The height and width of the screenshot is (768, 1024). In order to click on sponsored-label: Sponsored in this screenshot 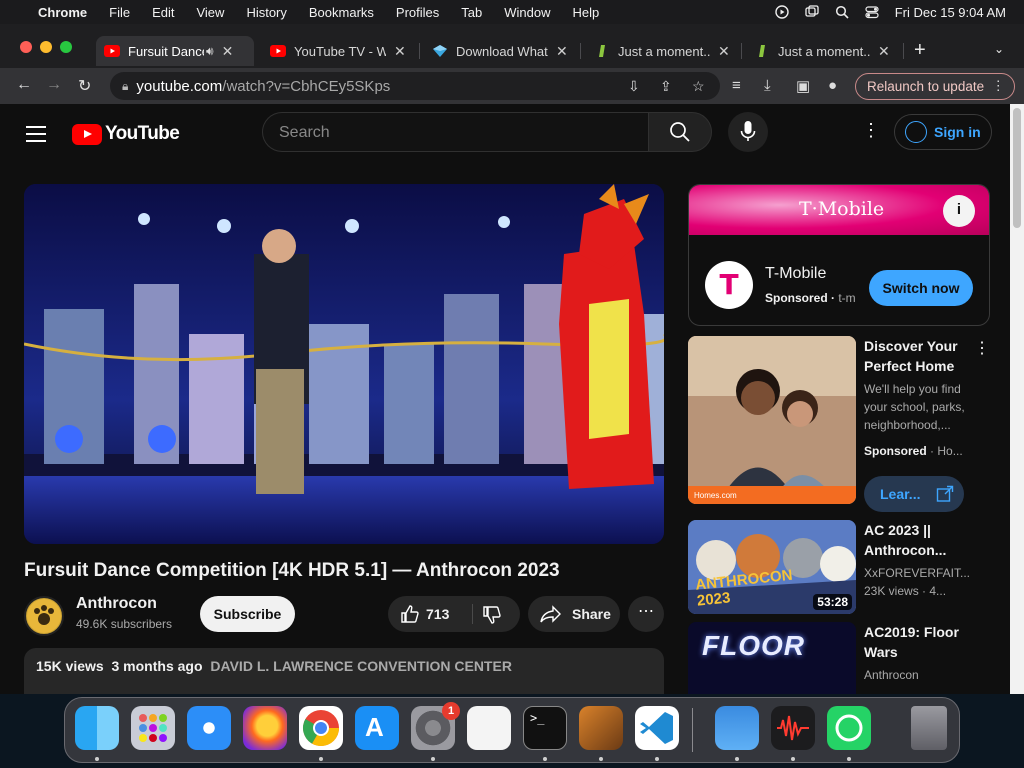, I will do `click(796, 298)`.